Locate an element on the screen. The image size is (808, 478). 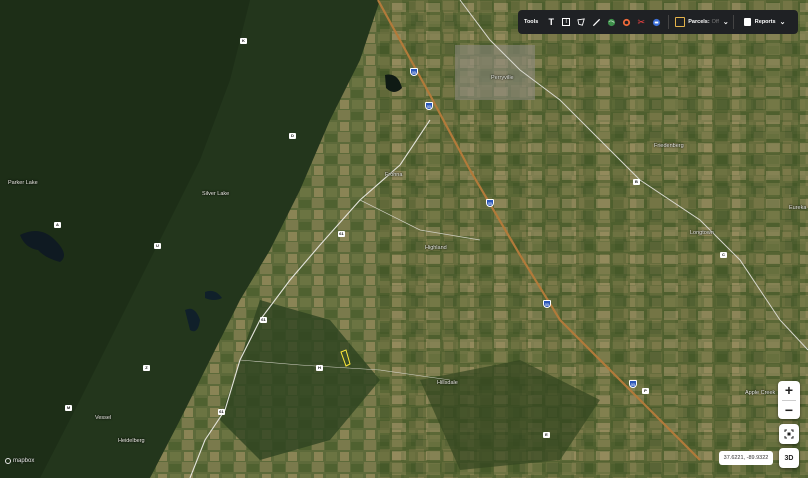
route-shield-icon: H is located at coordinates (319, 368).